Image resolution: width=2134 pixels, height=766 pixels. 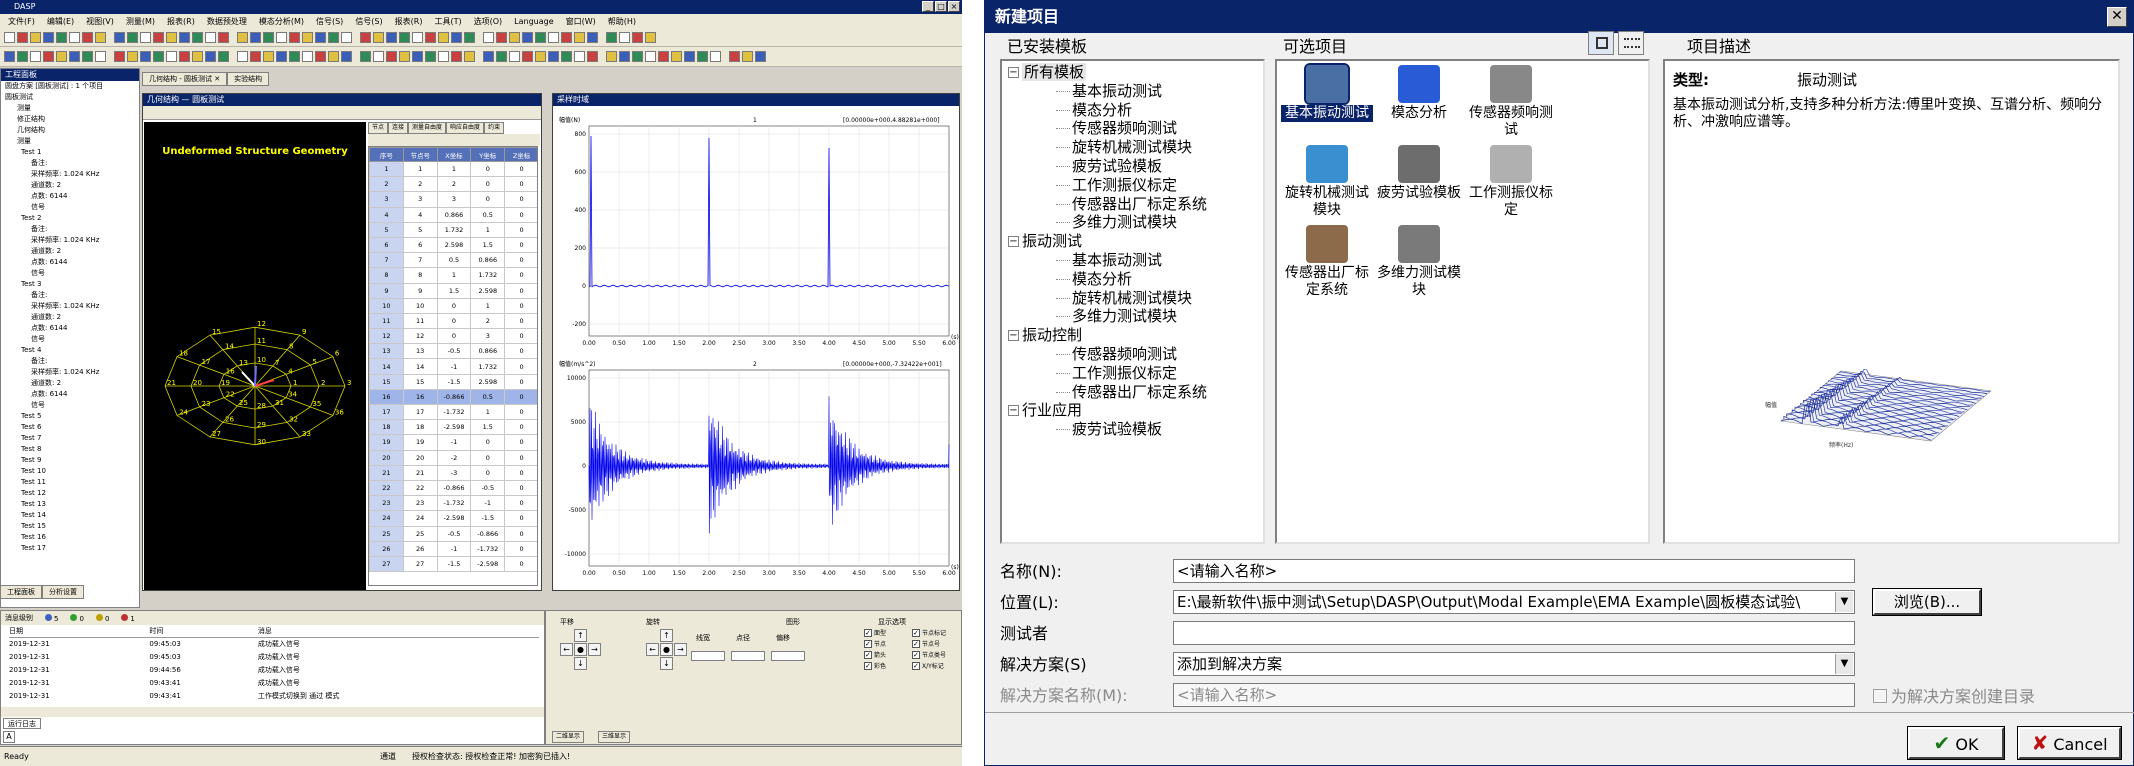 I want to click on grid-cell: 18, so click(x=420, y=427).